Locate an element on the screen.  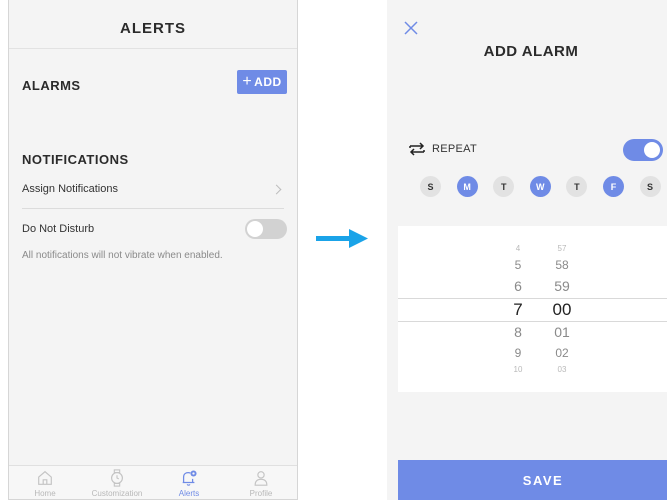
watch-icon is located at coordinates (117, 478).